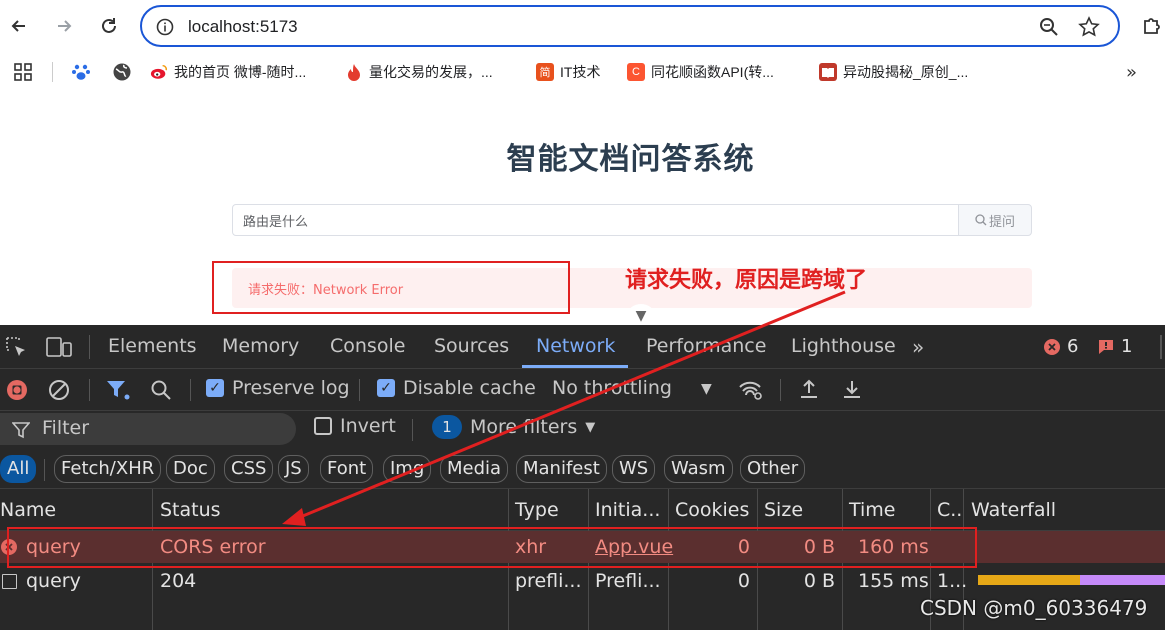  I want to click on bookmark-it: 简 IT技术, so click(568, 72).